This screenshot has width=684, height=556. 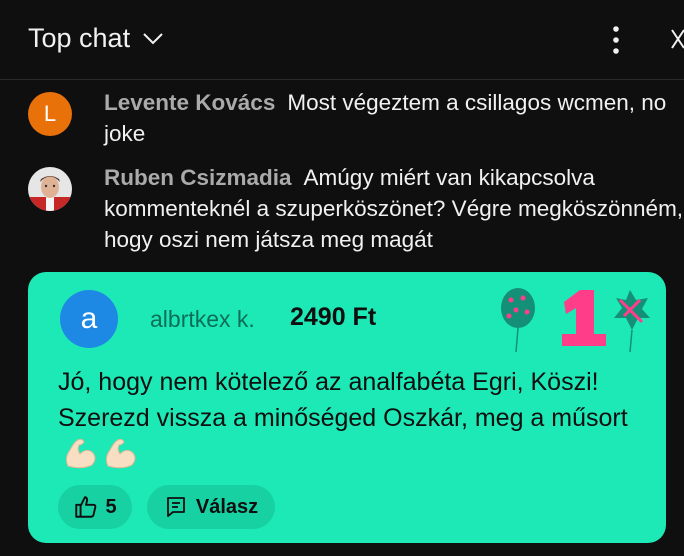 I want to click on reply-button: Válasz, so click(x=211, y=507).